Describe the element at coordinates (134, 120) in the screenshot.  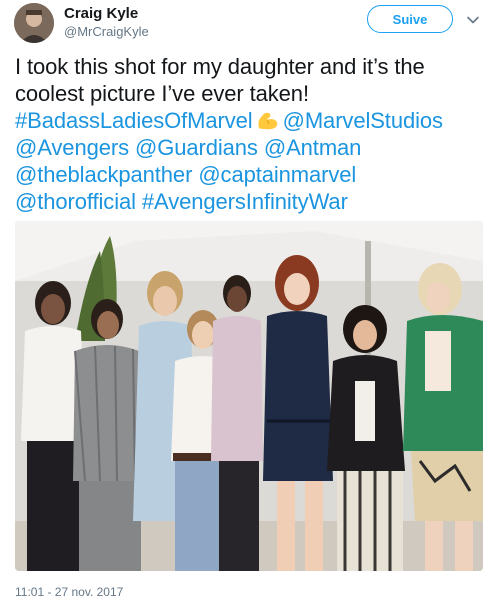
I see `hashtag-link: #BadassLadiesOfMarvel` at that location.